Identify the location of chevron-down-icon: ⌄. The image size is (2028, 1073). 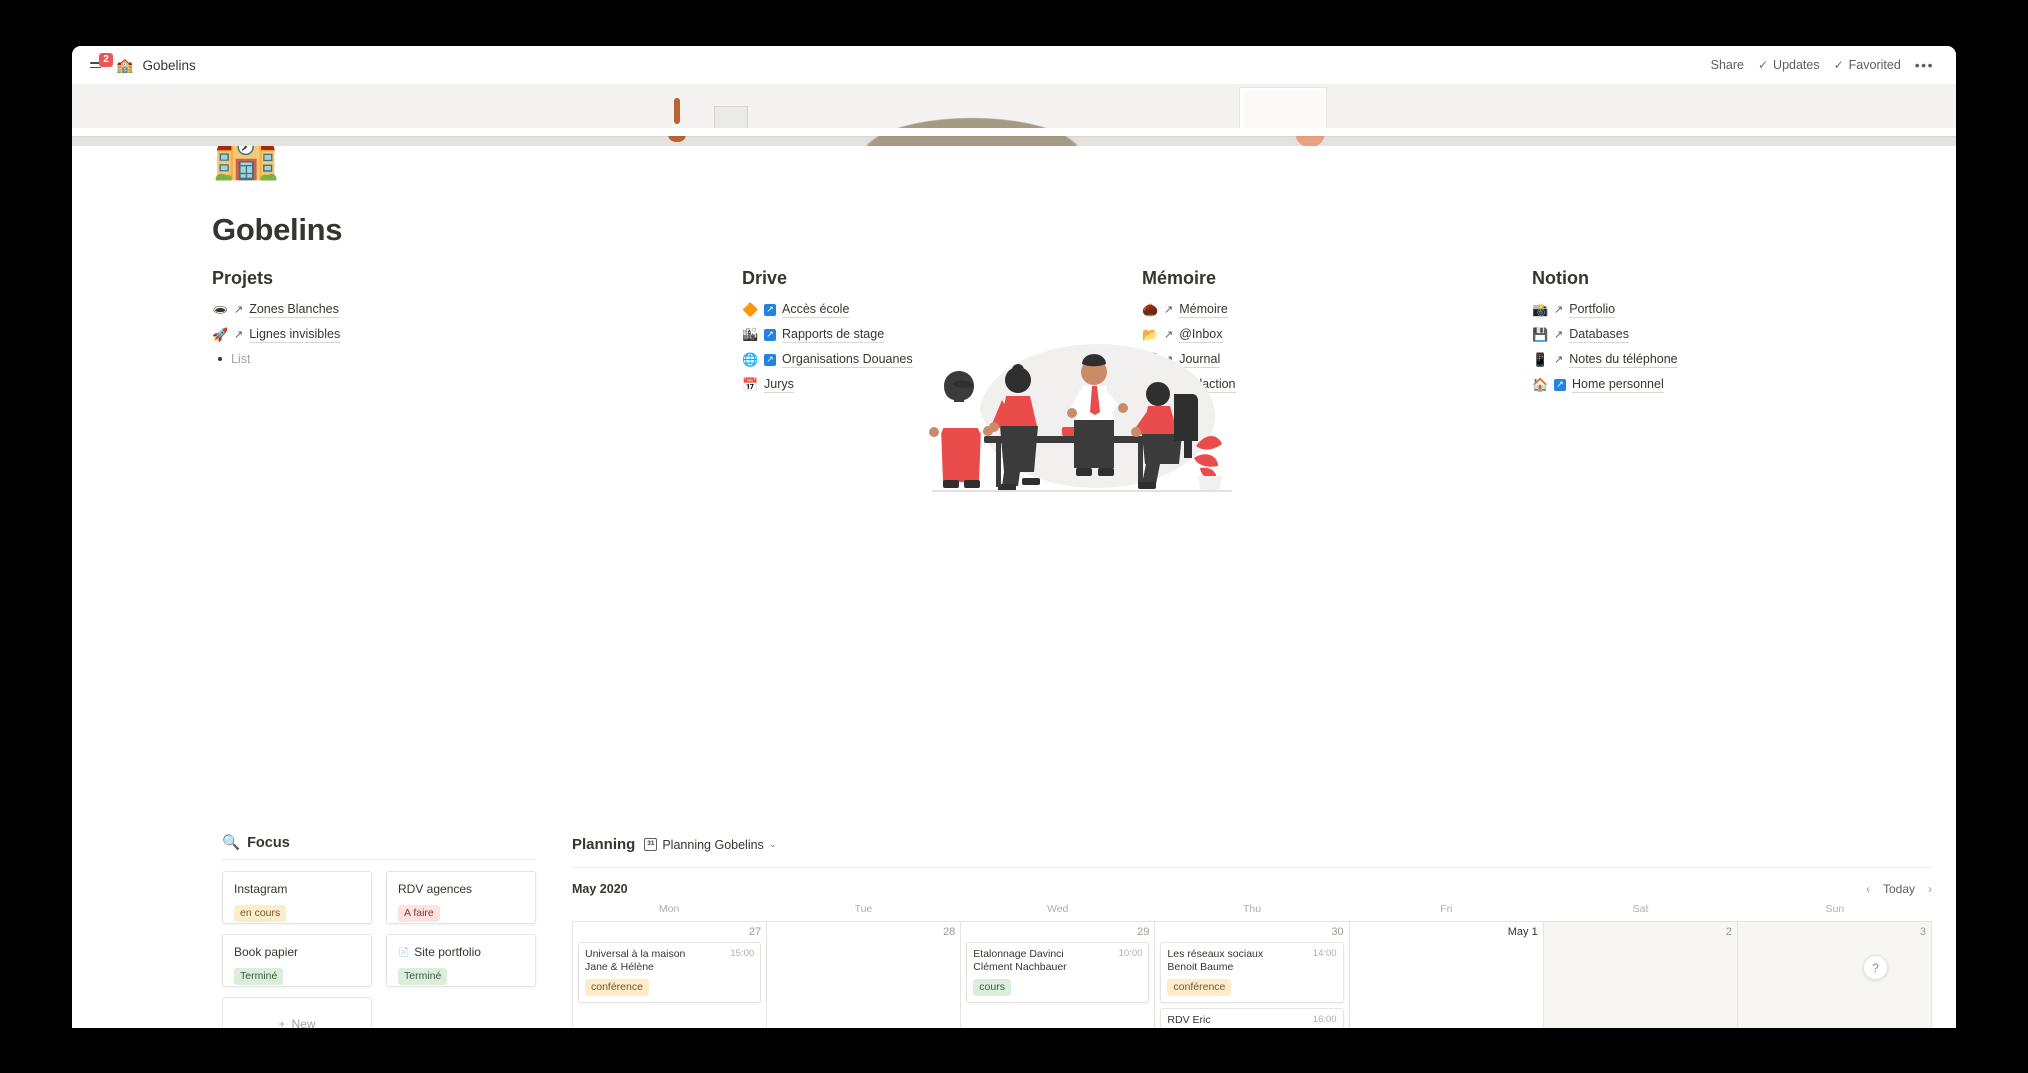
(772, 844).